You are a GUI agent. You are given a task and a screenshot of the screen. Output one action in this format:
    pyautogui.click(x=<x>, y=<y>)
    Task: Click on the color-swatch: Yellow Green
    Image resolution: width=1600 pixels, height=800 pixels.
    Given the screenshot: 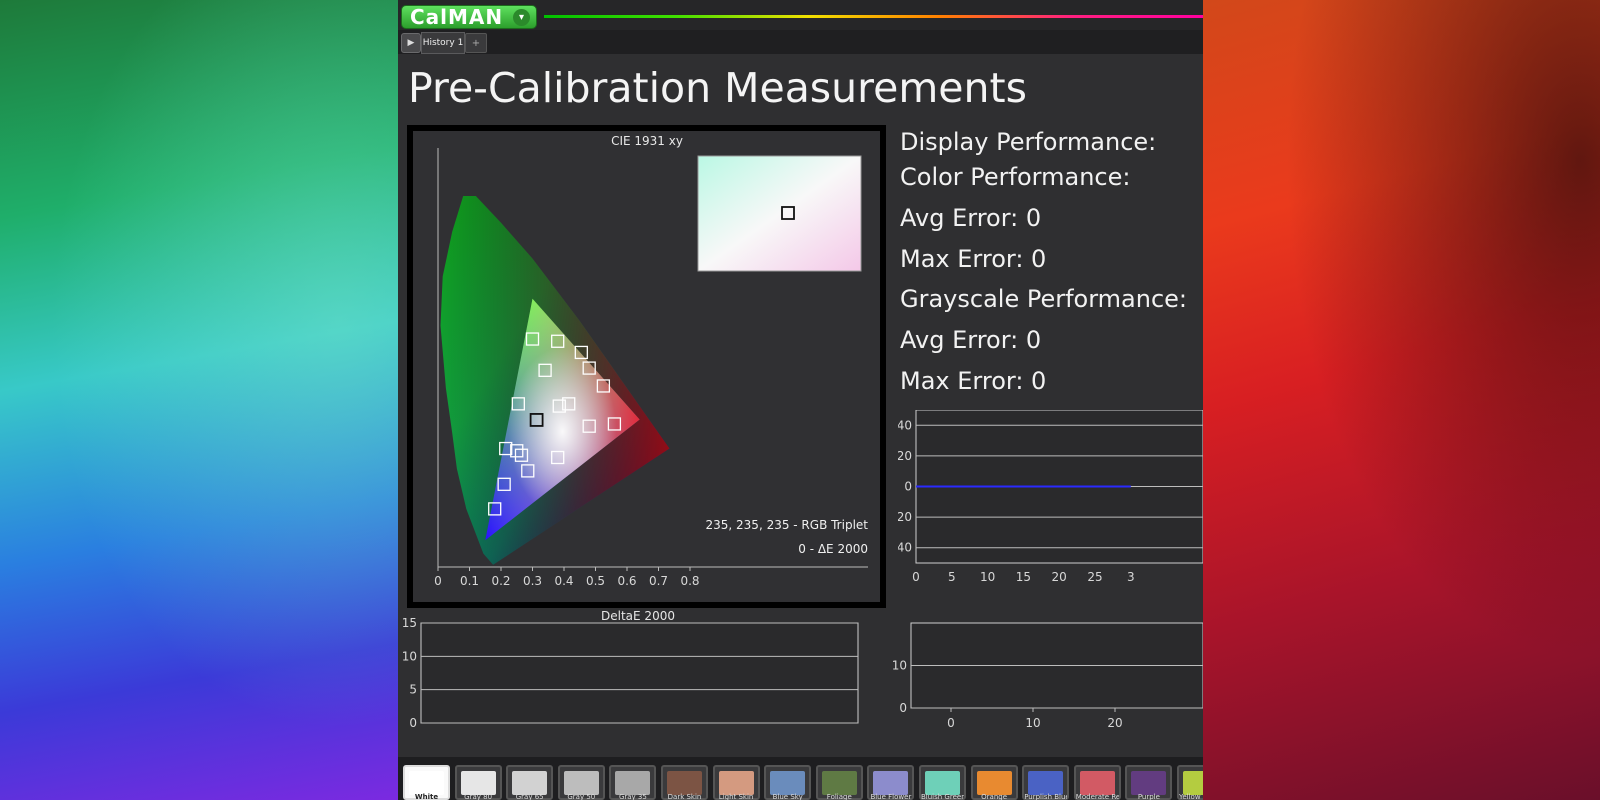 What is the action you would take?
    pyautogui.click(x=1190, y=782)
    